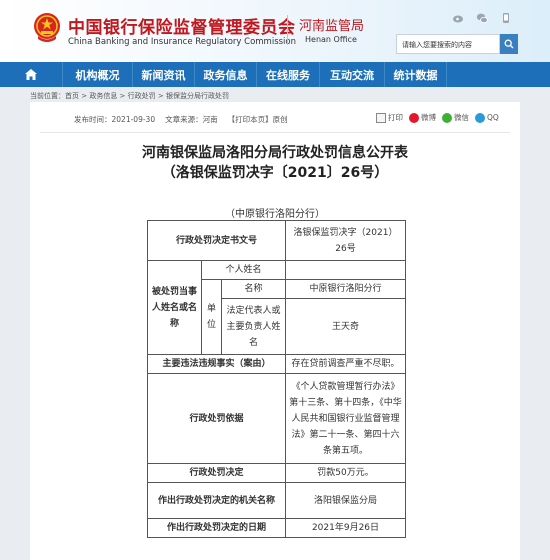 This screenshot has width=550, height=560. I want to click on print-icon, so click(381, 118).